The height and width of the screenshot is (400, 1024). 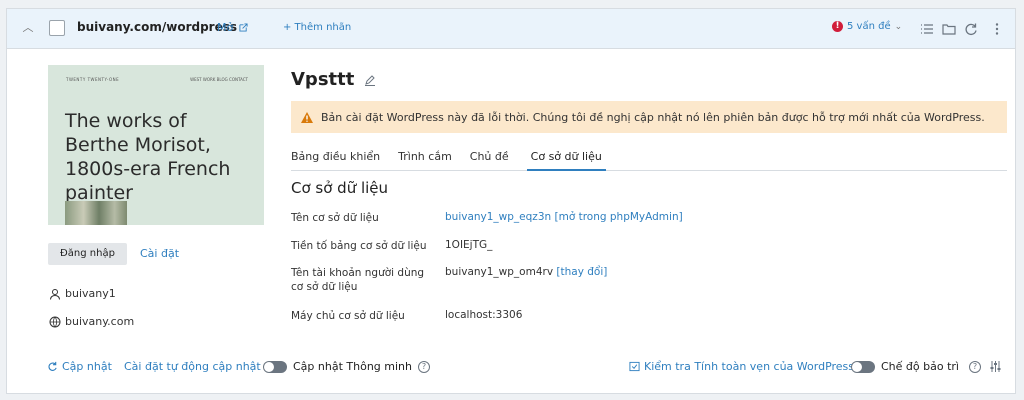 I want to click on globe-icon, so click(x=55, y=321).